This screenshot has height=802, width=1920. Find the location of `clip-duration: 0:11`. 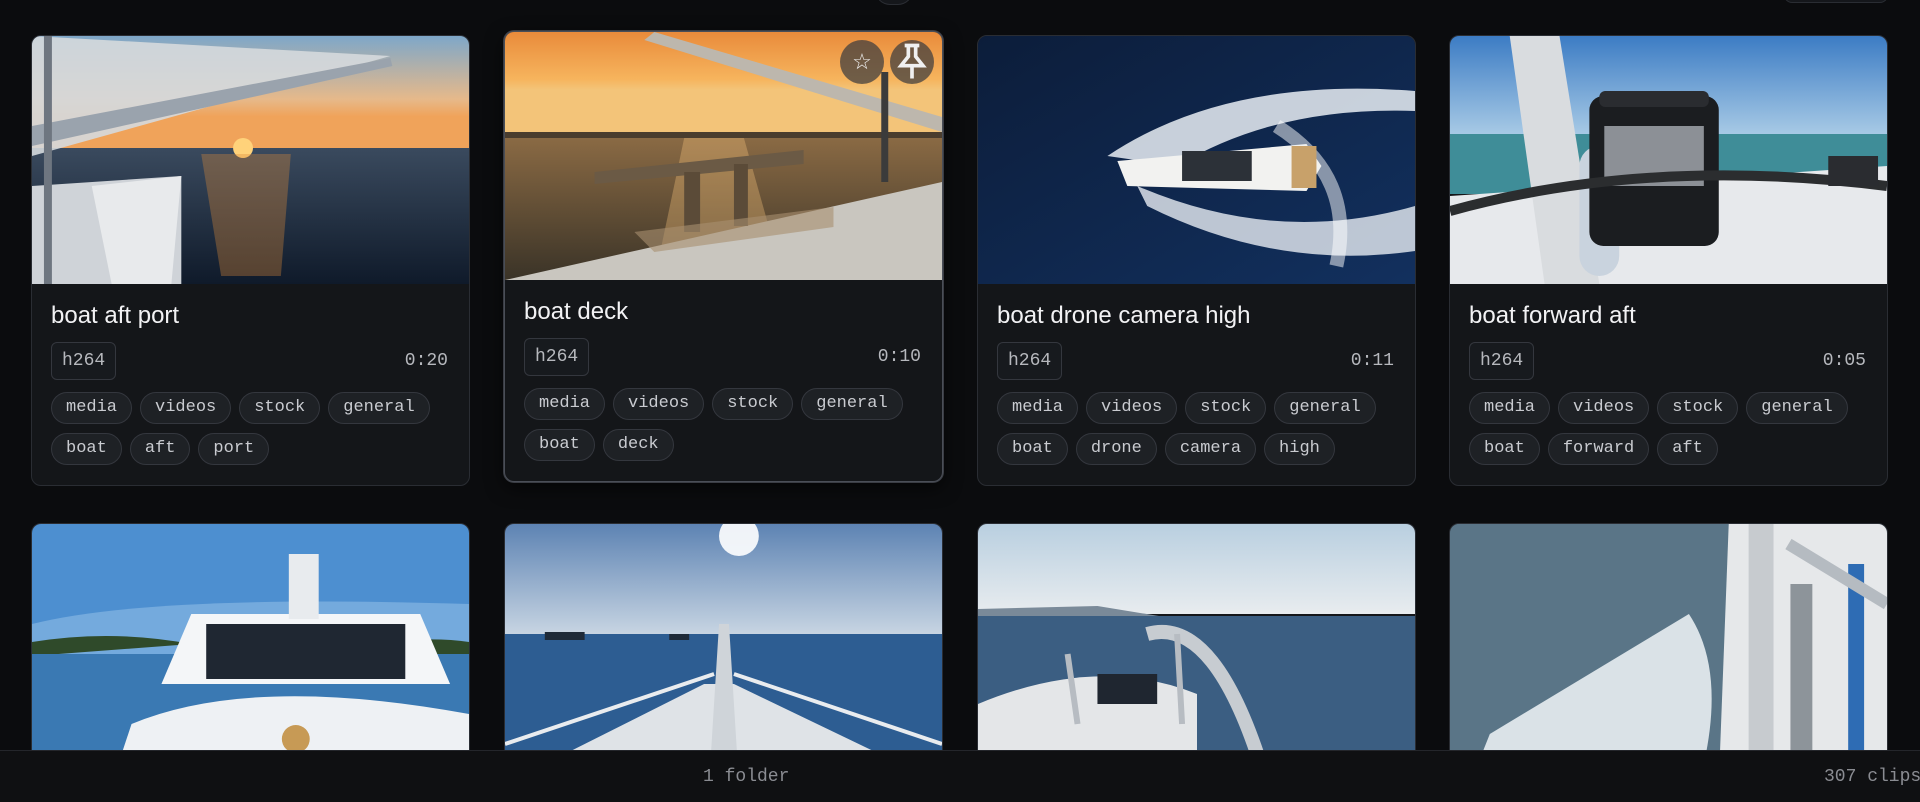

clip-duration: 0:11 is located at coordinates (1372, 361).